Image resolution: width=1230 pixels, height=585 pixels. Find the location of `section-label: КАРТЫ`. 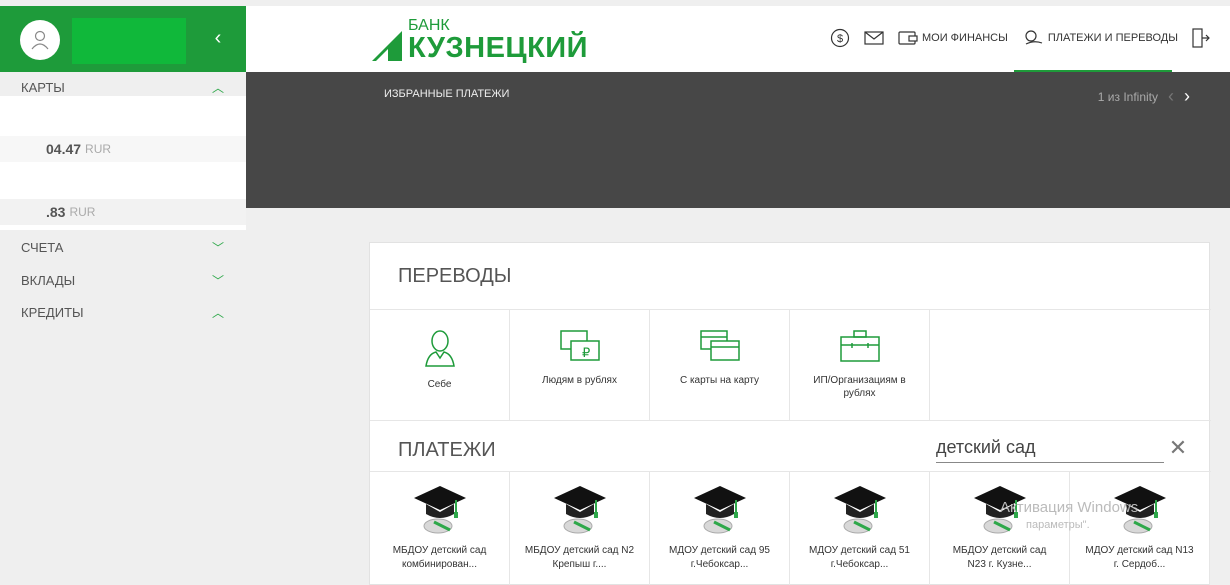

section-label: КАРТЫ is located at coordinates (43, 87).